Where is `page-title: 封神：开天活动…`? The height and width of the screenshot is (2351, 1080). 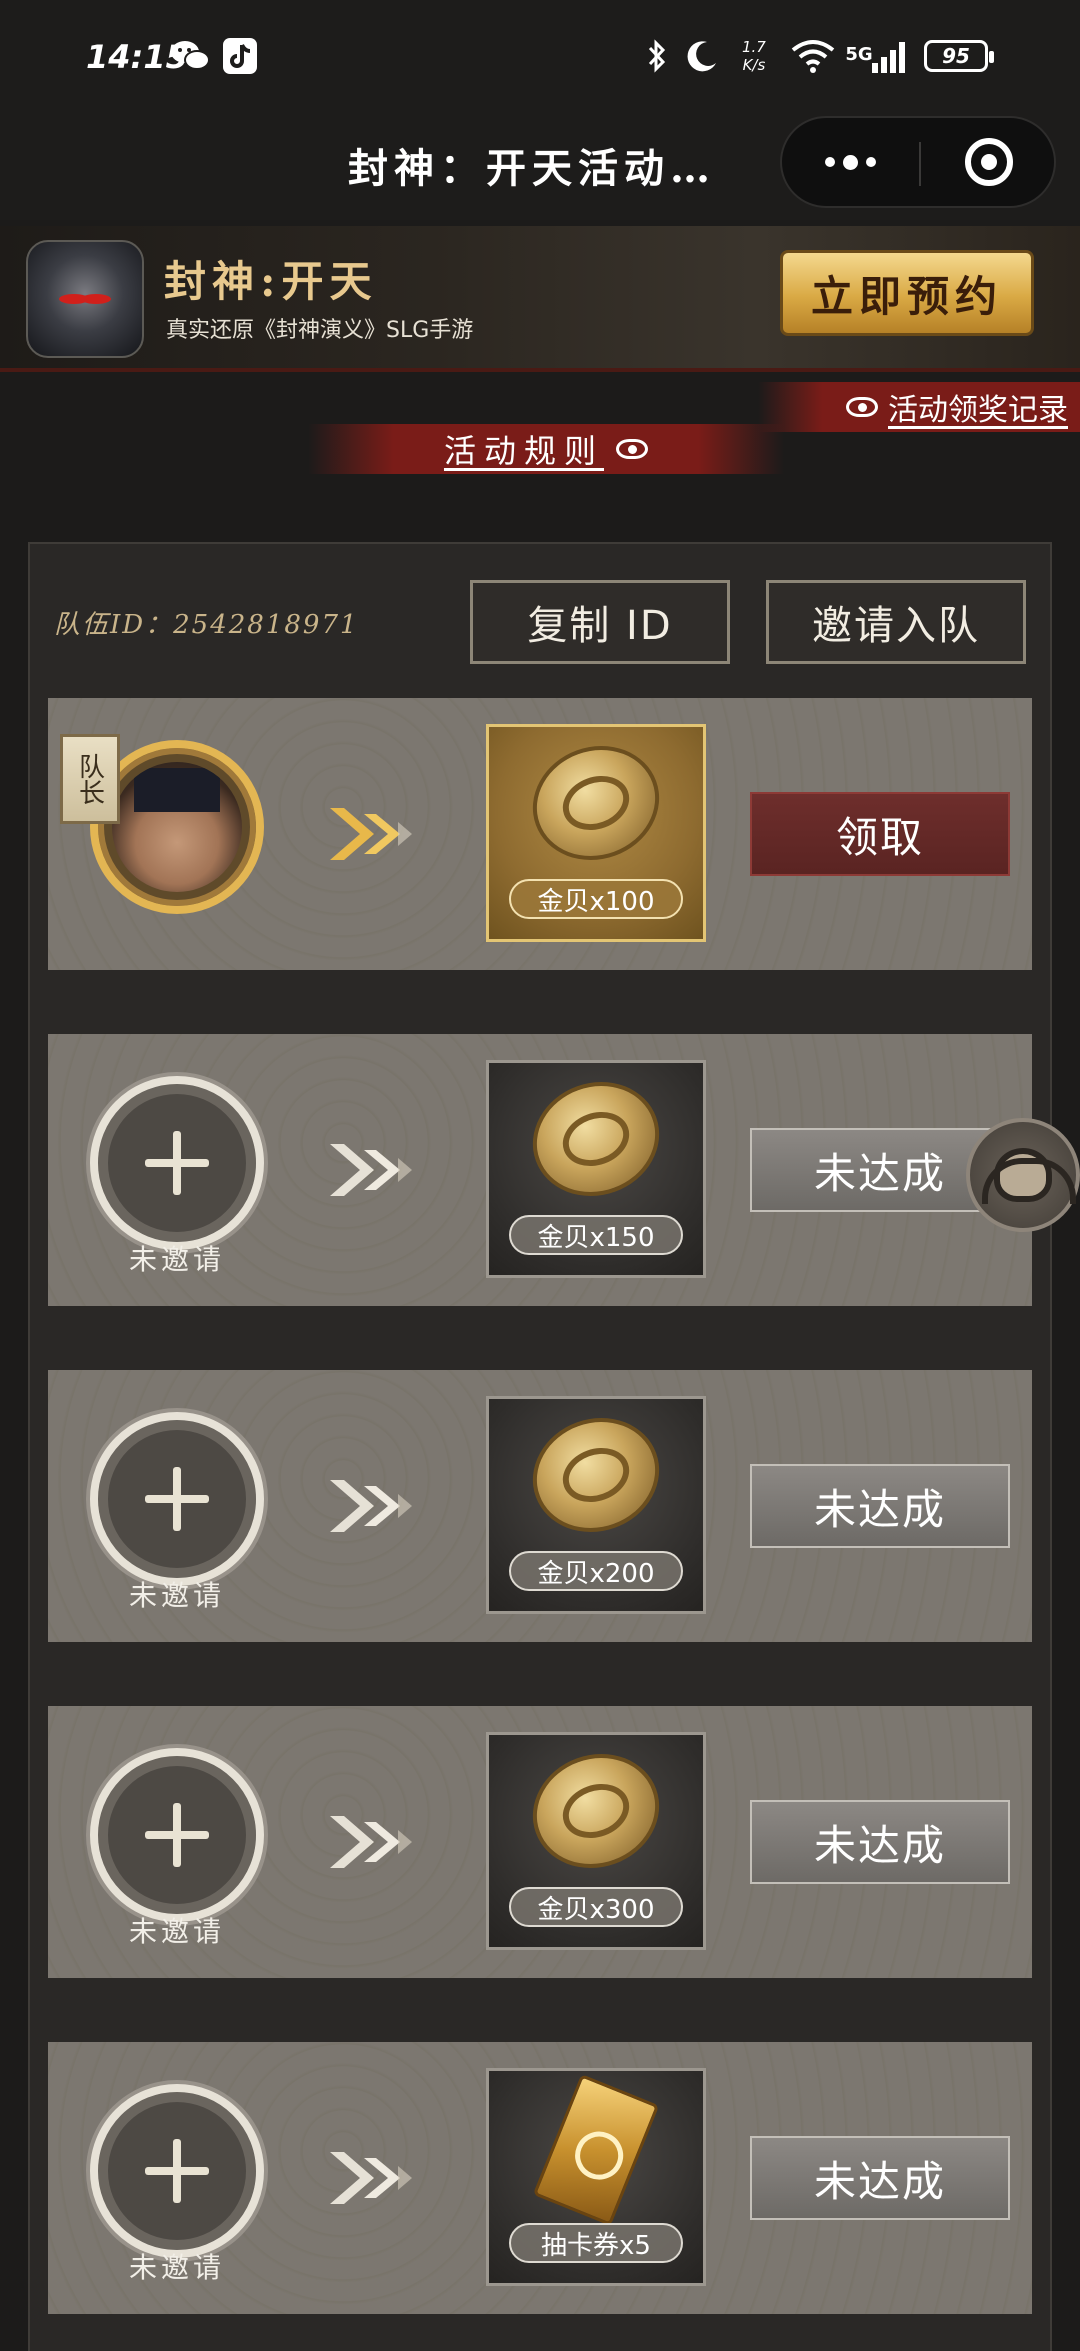 page-title: 封神：开天活动… is located at coordinates (532, 168).